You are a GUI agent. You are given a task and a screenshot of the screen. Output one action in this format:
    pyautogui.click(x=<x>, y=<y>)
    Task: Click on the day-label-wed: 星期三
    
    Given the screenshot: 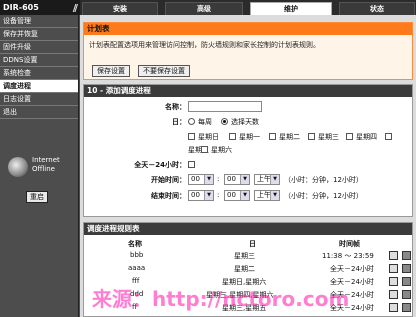 What is the action you would take?
    pyautogui.click(x=328, y=137)
    